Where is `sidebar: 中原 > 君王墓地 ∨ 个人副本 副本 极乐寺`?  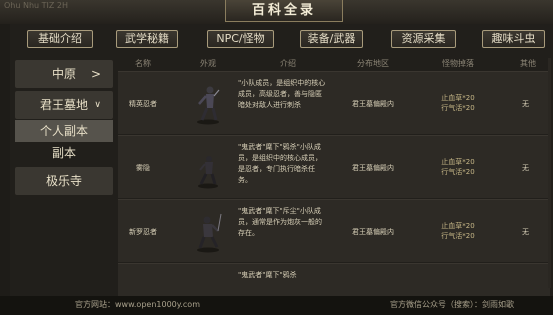 sidebar: 中原 > 君王墓地 ∨ 个人副本 副本 极乐寺 is located at coordinates (64, 158).